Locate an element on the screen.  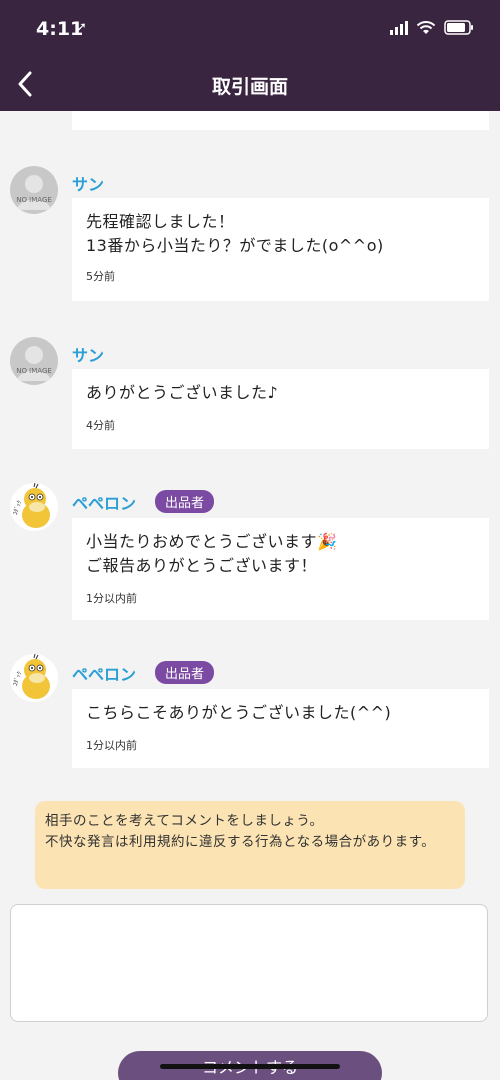
message-text: 小当たりおめでとうございます🎉 ご報告ありがとうございます！ is located at coordinates (212, 553).